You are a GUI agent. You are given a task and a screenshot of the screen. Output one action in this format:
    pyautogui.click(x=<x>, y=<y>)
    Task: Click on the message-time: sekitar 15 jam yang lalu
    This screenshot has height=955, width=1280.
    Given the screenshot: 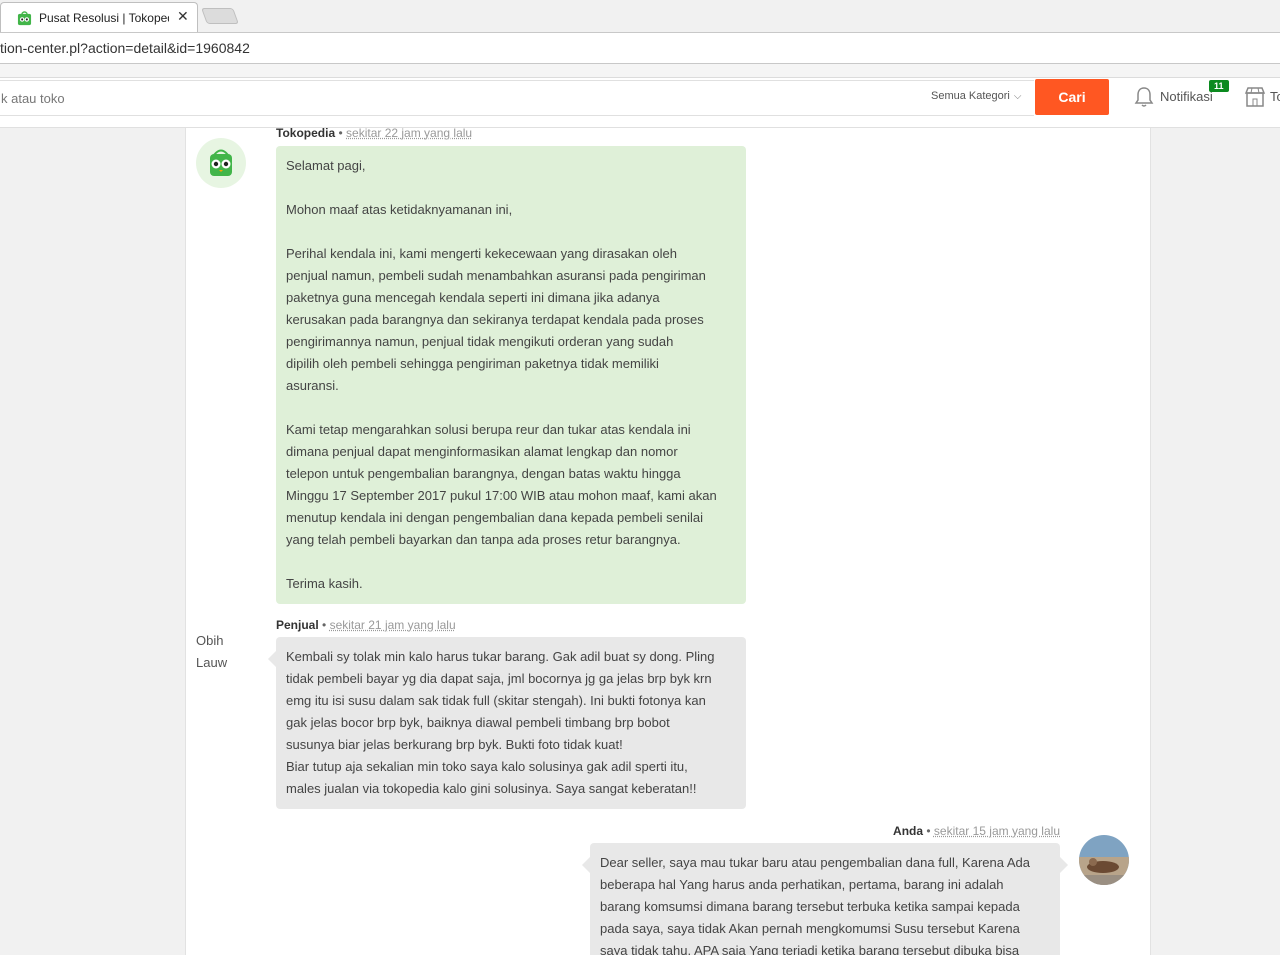 What is the action you would take?
    pyautogui.click(x=997, y=831)
    